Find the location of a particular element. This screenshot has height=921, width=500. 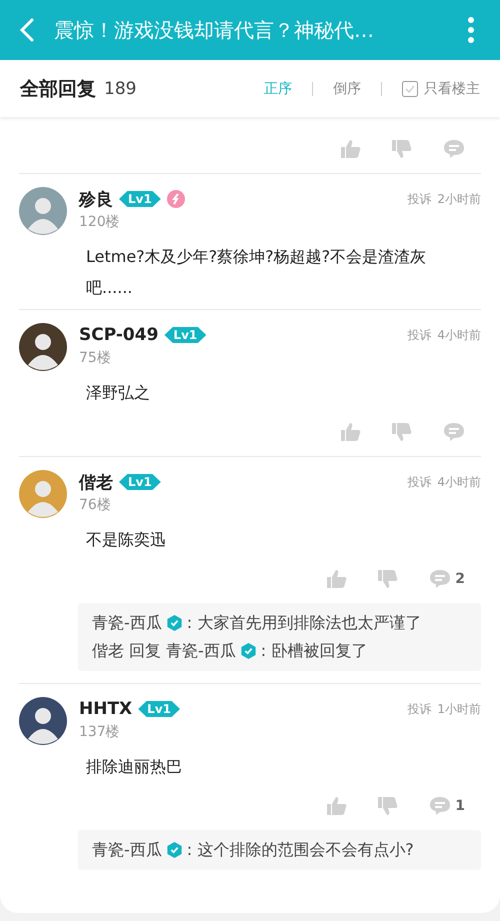

floor-number: 75楼 is located at coordinates (95, 358).